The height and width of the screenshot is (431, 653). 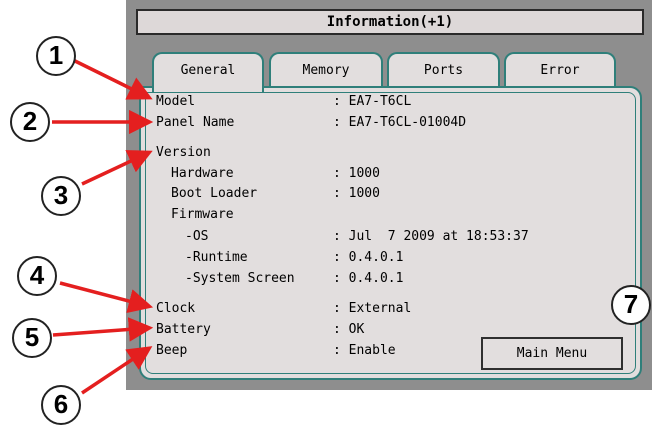 I want to click on main-menu-button: Main Menu, so click(x=552, y=353).